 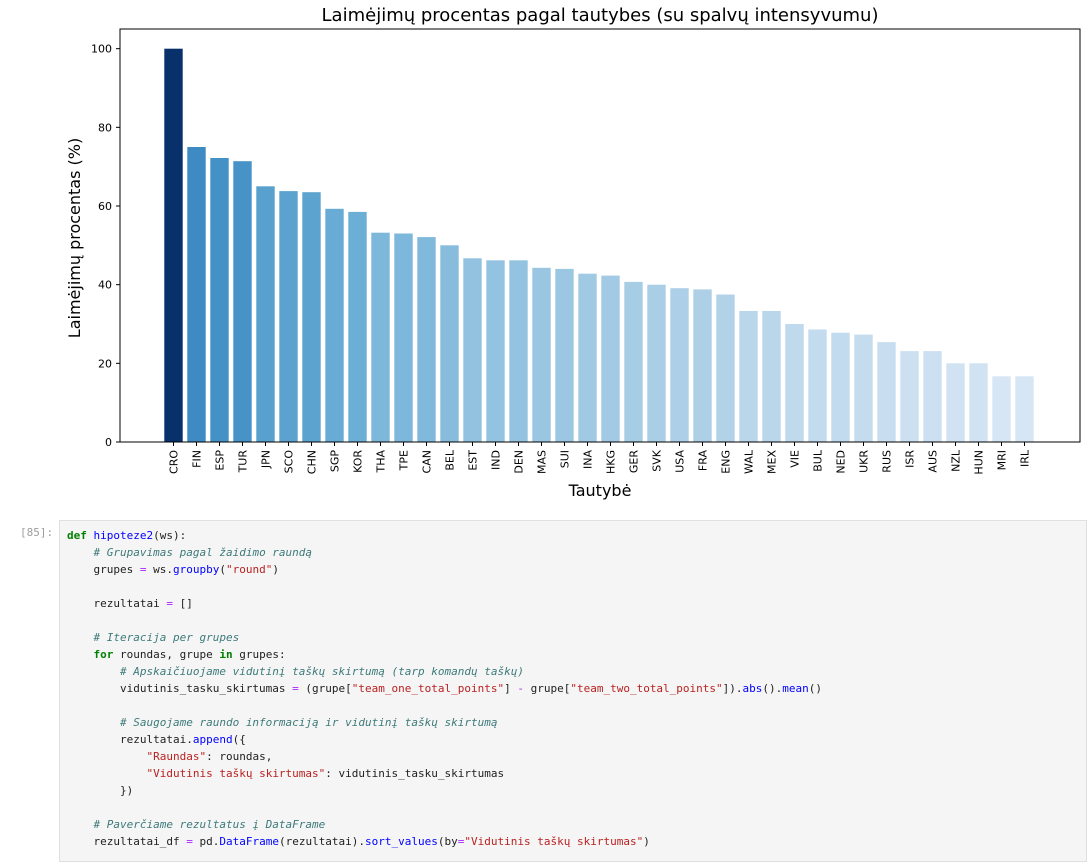 I want to click on code-token: (), so click(x=815, y=688).